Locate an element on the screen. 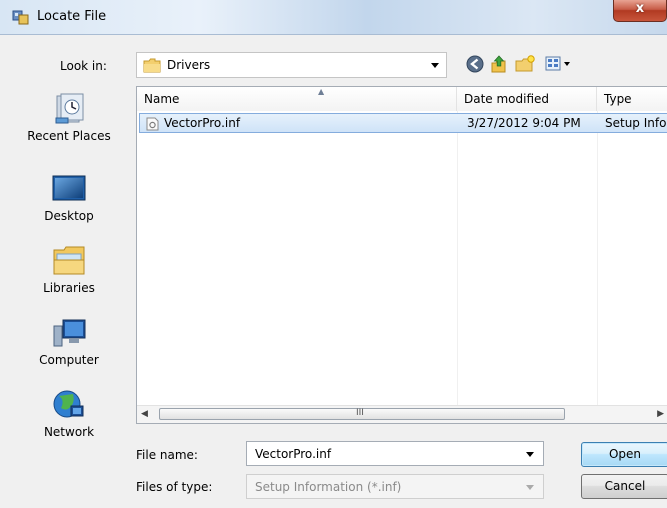 The width and height of the screenshot is (667, 508). cancel-button: Cancel is located at coordinates (624, 486).